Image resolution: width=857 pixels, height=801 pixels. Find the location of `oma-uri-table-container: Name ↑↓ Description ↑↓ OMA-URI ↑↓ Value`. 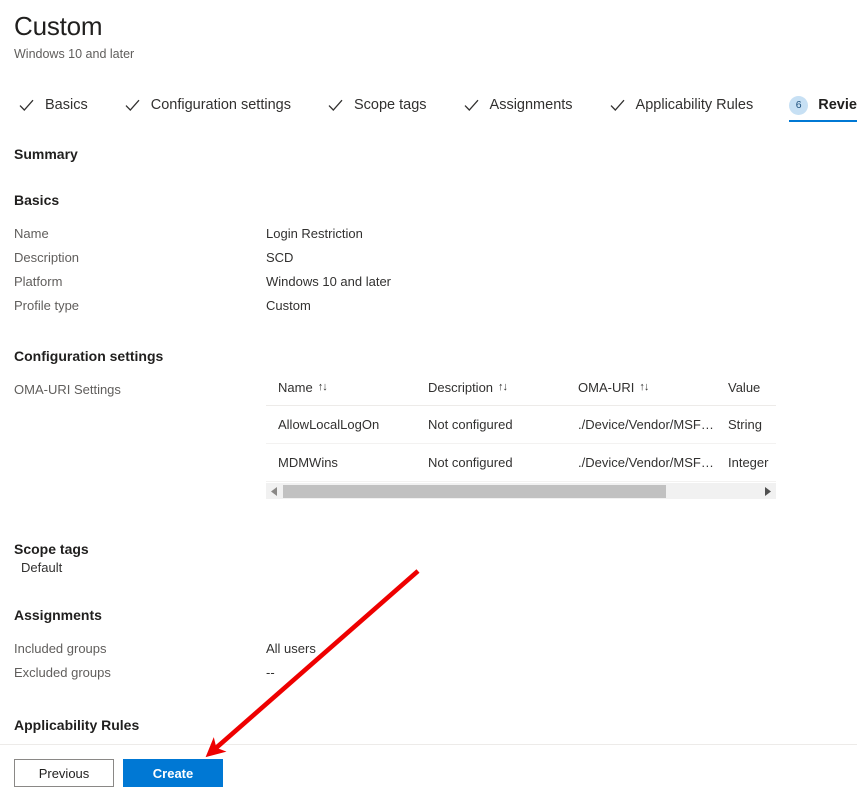

oma-uri-table-container: Name ↑↓ Description ↑↓ OMA-URI ↑↓ Value is located at coordinates (521, 439).